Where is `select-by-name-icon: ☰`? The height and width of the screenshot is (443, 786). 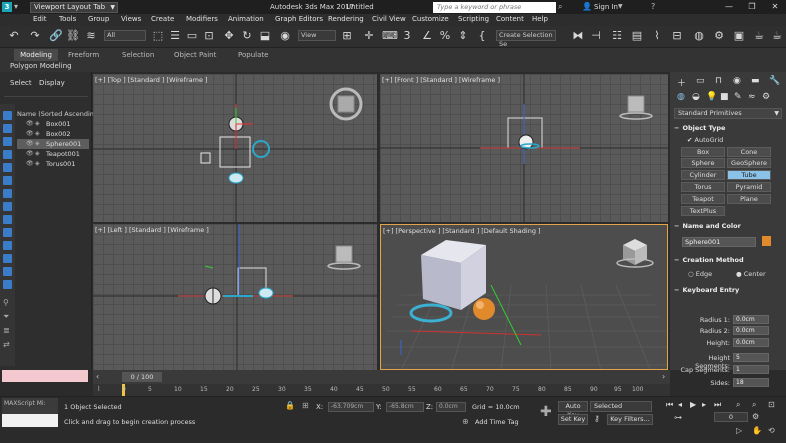 select-by-name-icon: ☰ is located at coordinates (175, 36).